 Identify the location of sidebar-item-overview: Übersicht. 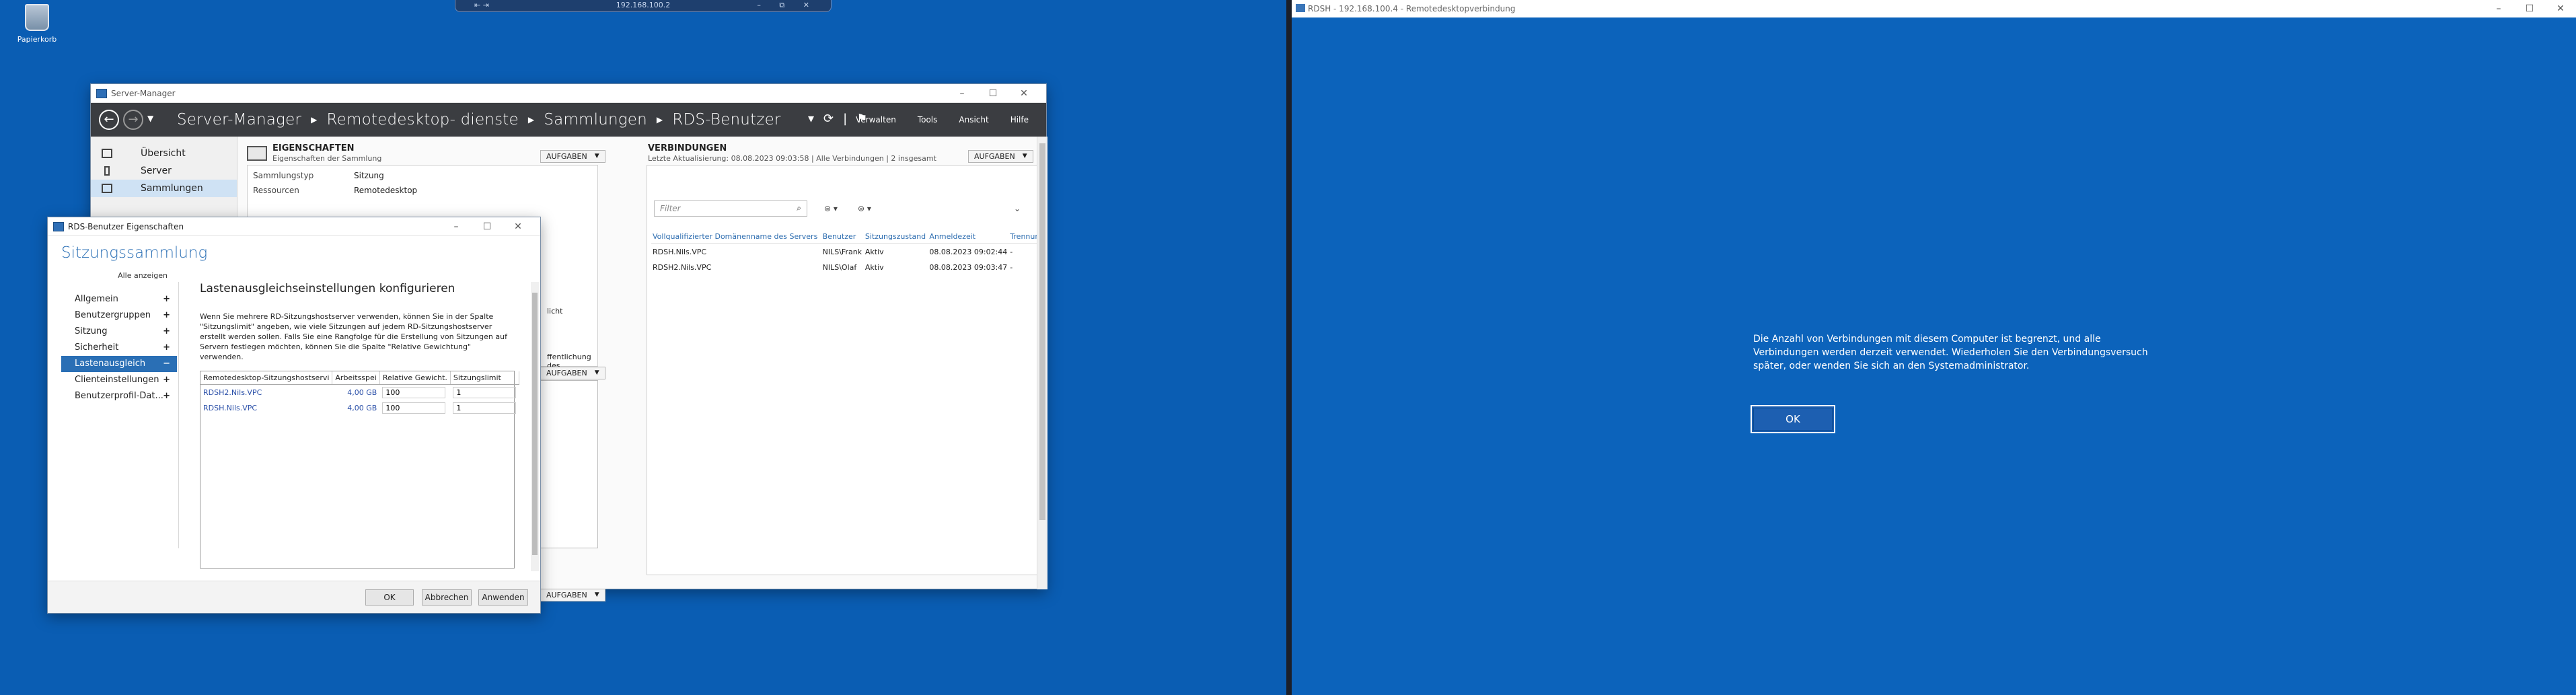
(164, 153).